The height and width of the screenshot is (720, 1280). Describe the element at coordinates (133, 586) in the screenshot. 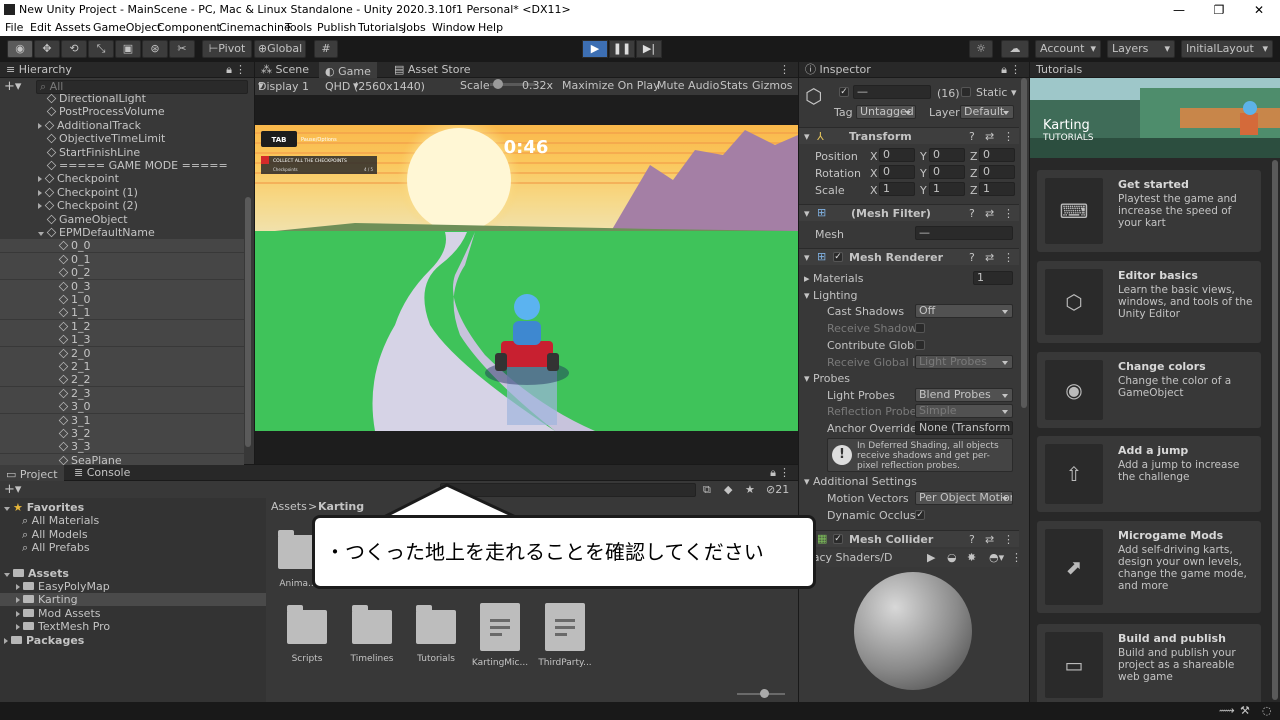

I see `asset-folder-item: EasyPolyMap` at that location.